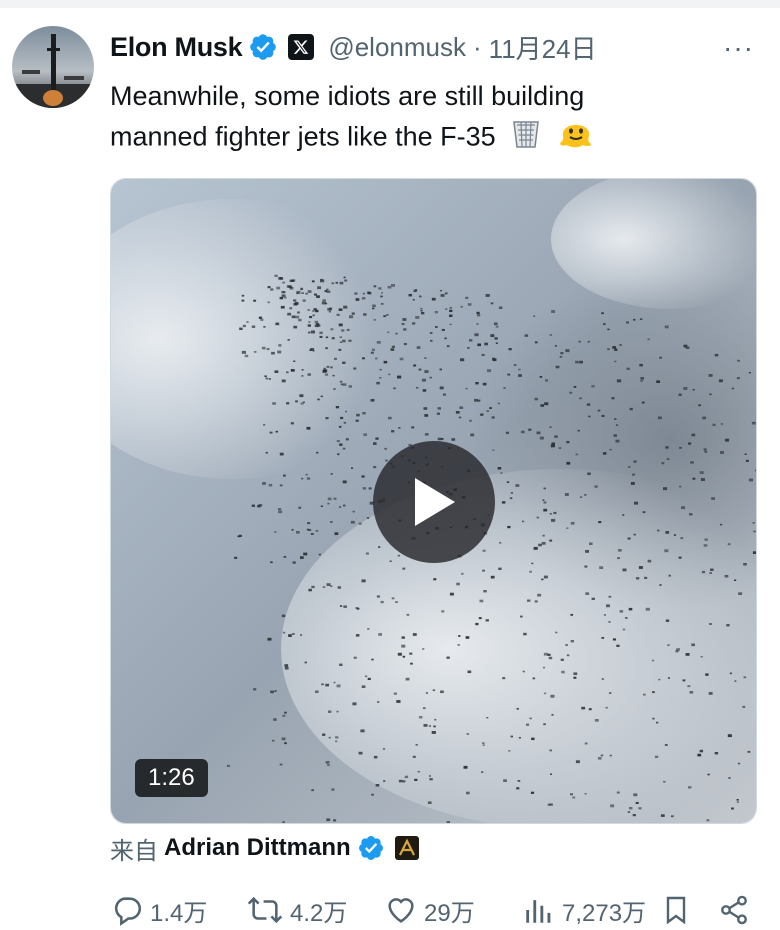 The height and width of the screenshot is (930, 780). Describe the element at coordinates (429, 910) in the screenshot. I see `like-button: 29万` at that location.